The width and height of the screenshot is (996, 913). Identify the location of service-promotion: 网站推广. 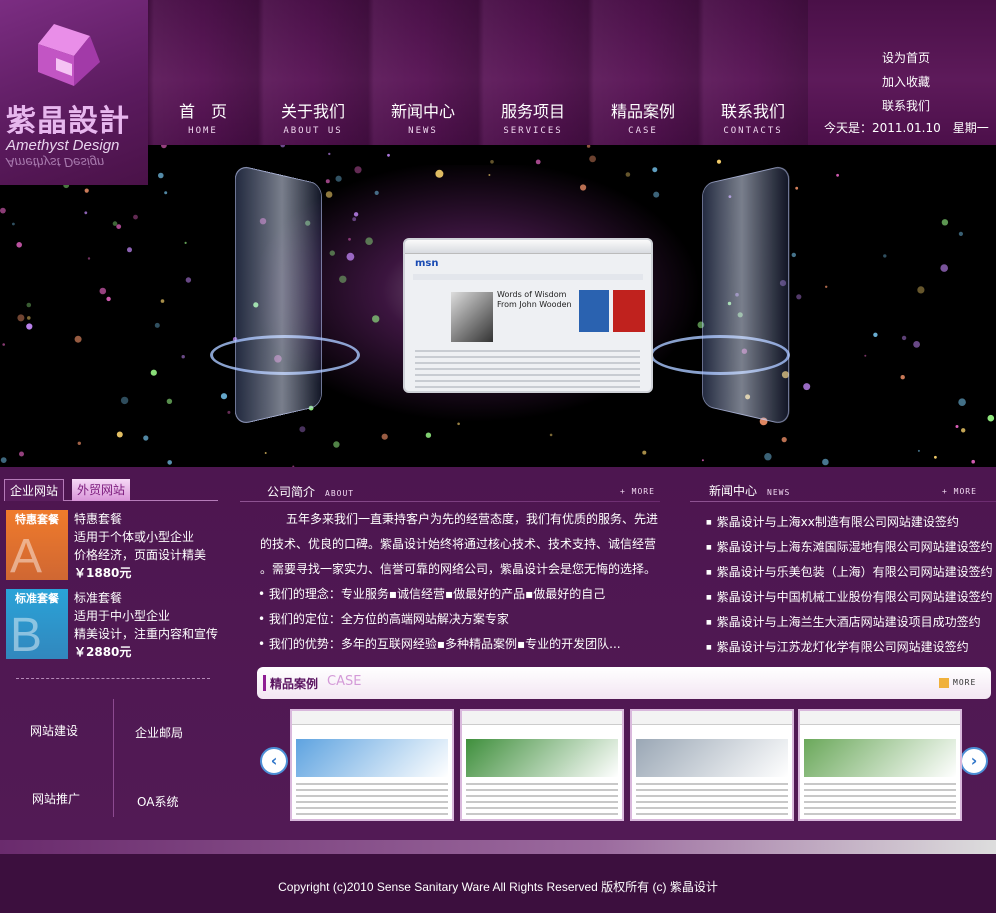
(56, 798).